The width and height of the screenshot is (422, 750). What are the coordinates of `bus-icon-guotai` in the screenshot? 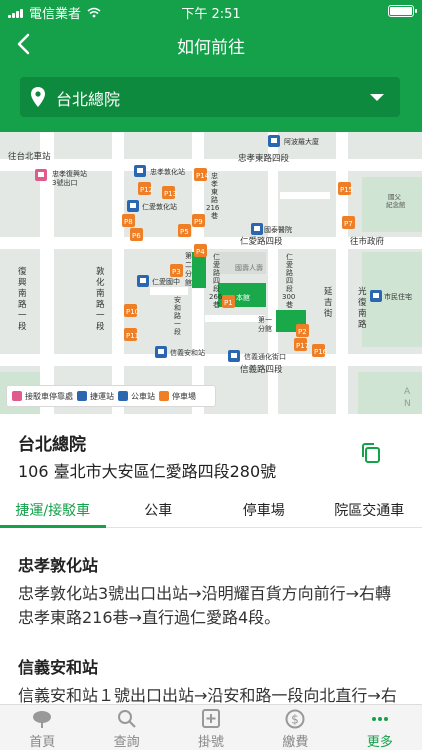 It's located at (257, 229).